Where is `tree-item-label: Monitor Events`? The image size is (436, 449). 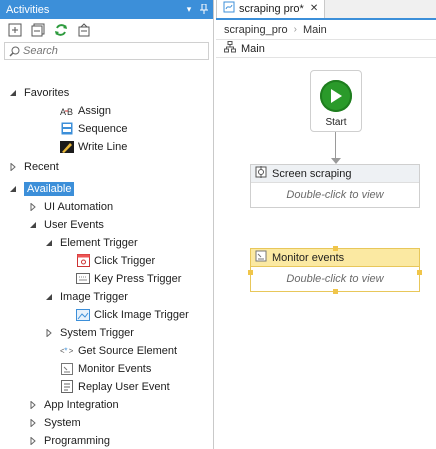
tree-item-label: Monitor Events is located at coordinates (115, 368).